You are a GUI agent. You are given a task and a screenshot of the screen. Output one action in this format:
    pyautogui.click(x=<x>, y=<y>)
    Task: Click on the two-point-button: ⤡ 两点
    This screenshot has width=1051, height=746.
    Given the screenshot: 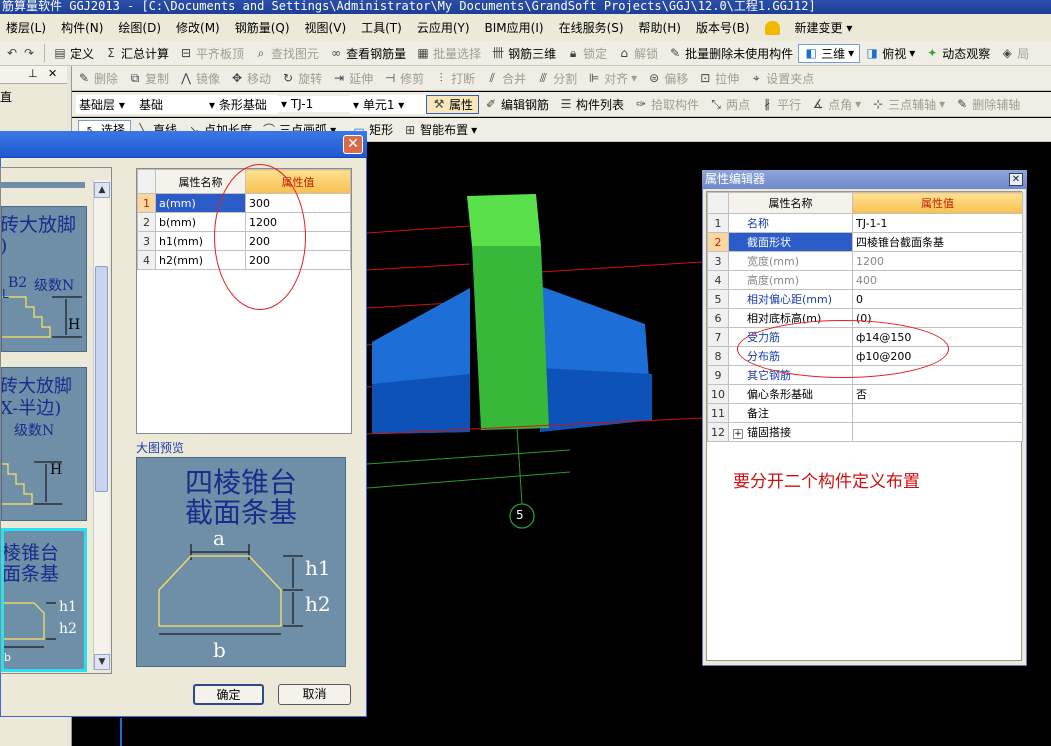 What is the action you would take?
    pyautogui.click(x=729, y=104)
    